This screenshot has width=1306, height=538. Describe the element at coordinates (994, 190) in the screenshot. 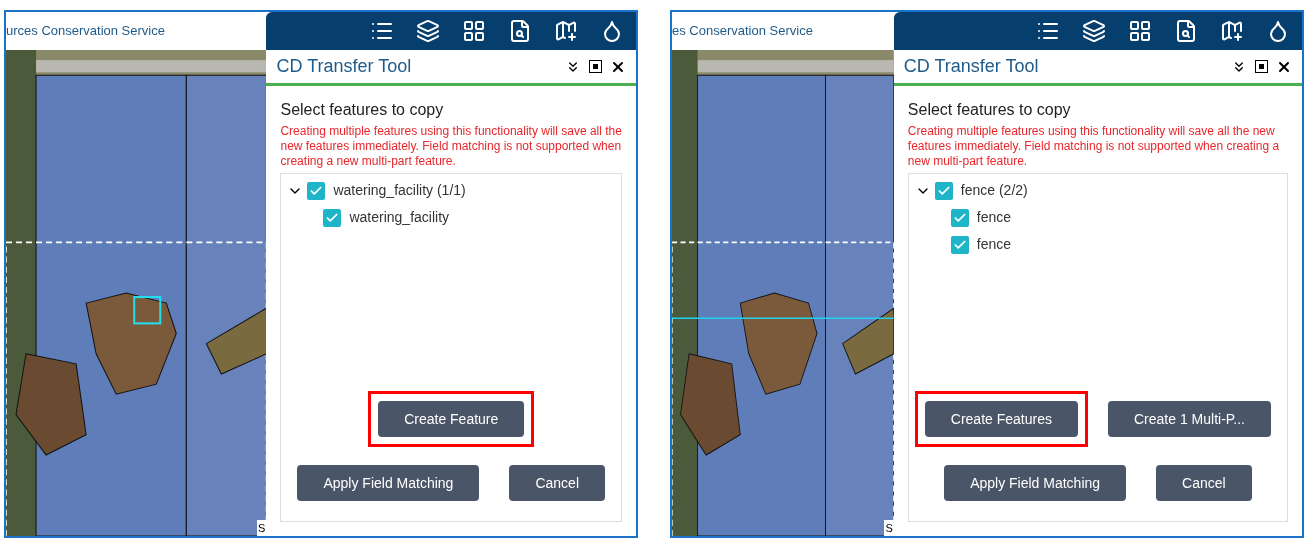

I see `layer-label: fence (2/2)` at that location.